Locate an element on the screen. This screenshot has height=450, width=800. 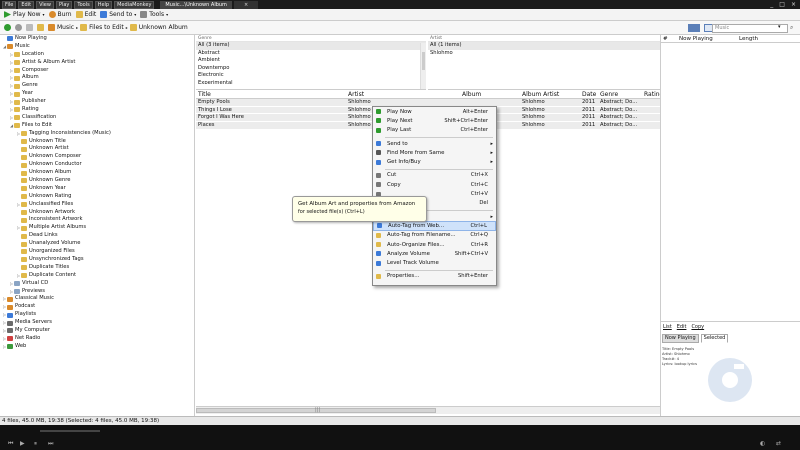
tab-selected: Selected is located at coordinates (714, 338).